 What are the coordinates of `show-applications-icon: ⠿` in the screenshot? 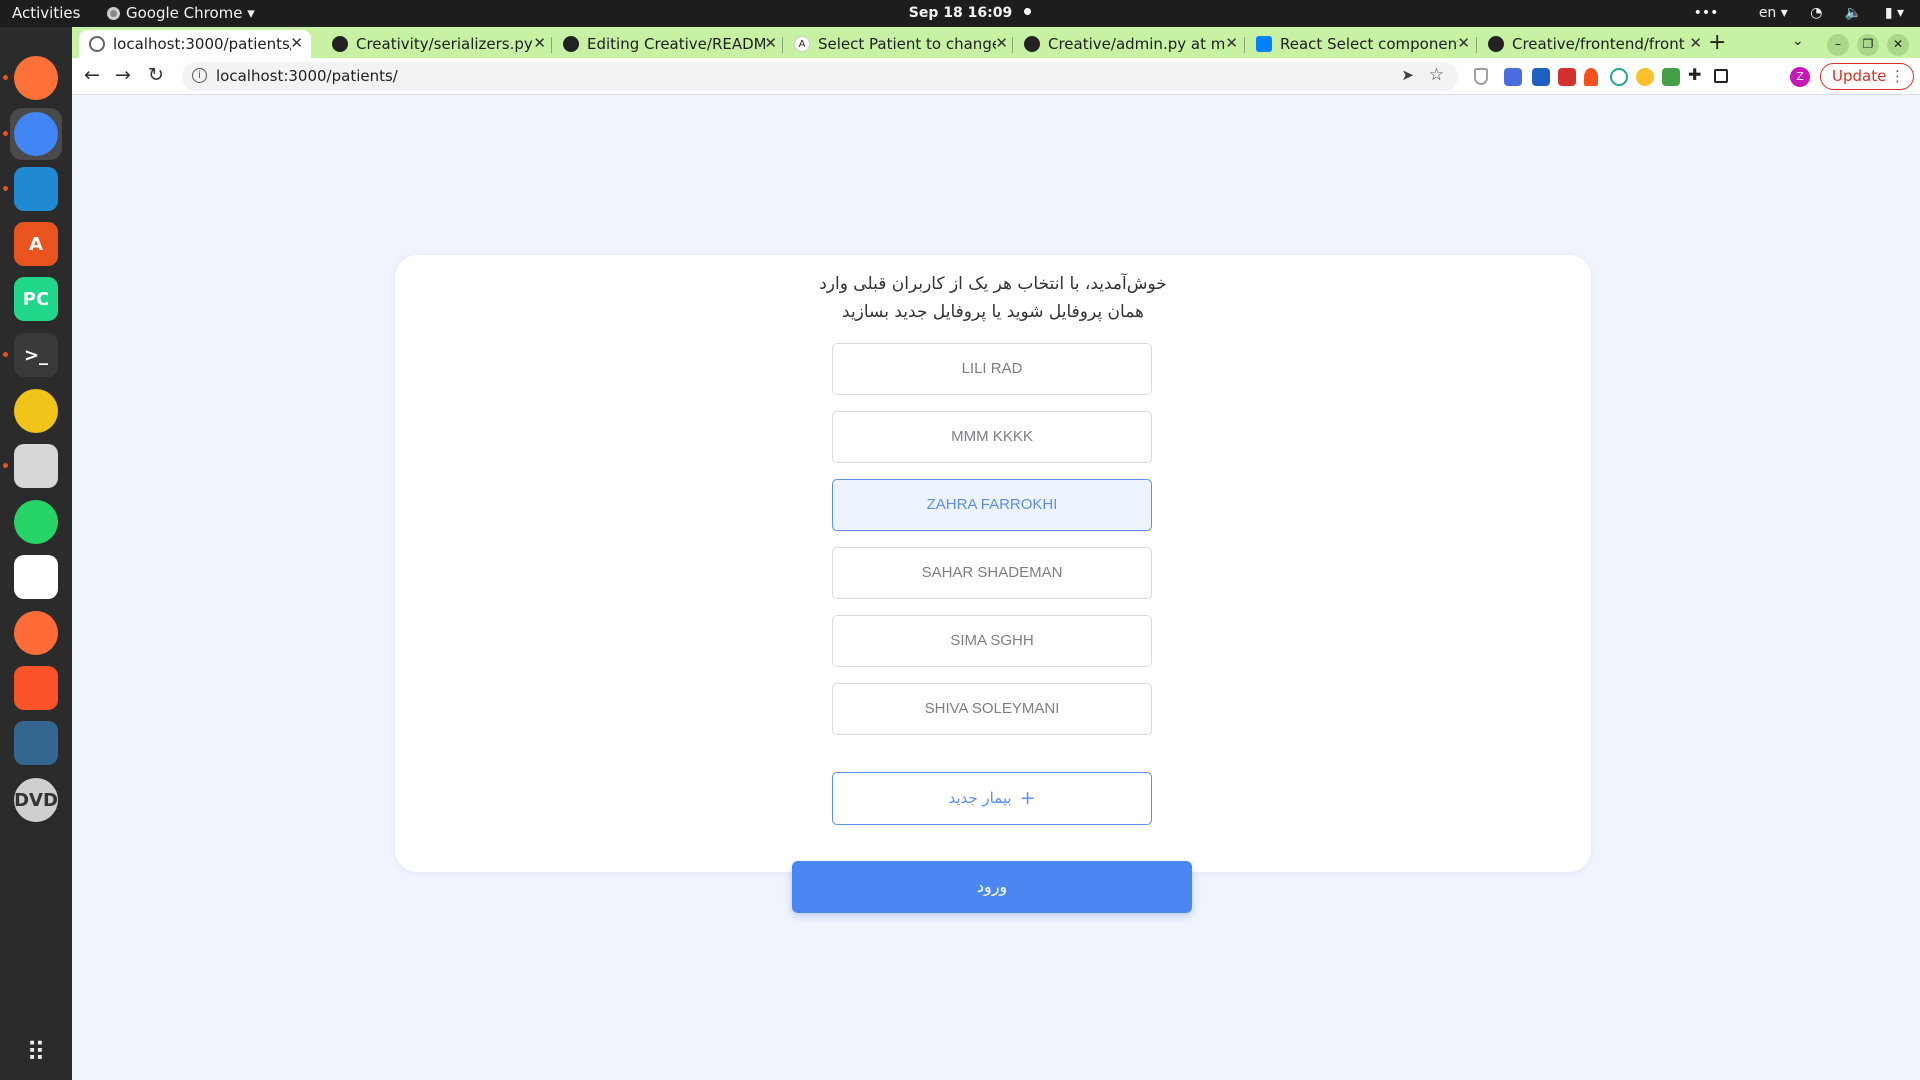 It's located at (36, 1053).